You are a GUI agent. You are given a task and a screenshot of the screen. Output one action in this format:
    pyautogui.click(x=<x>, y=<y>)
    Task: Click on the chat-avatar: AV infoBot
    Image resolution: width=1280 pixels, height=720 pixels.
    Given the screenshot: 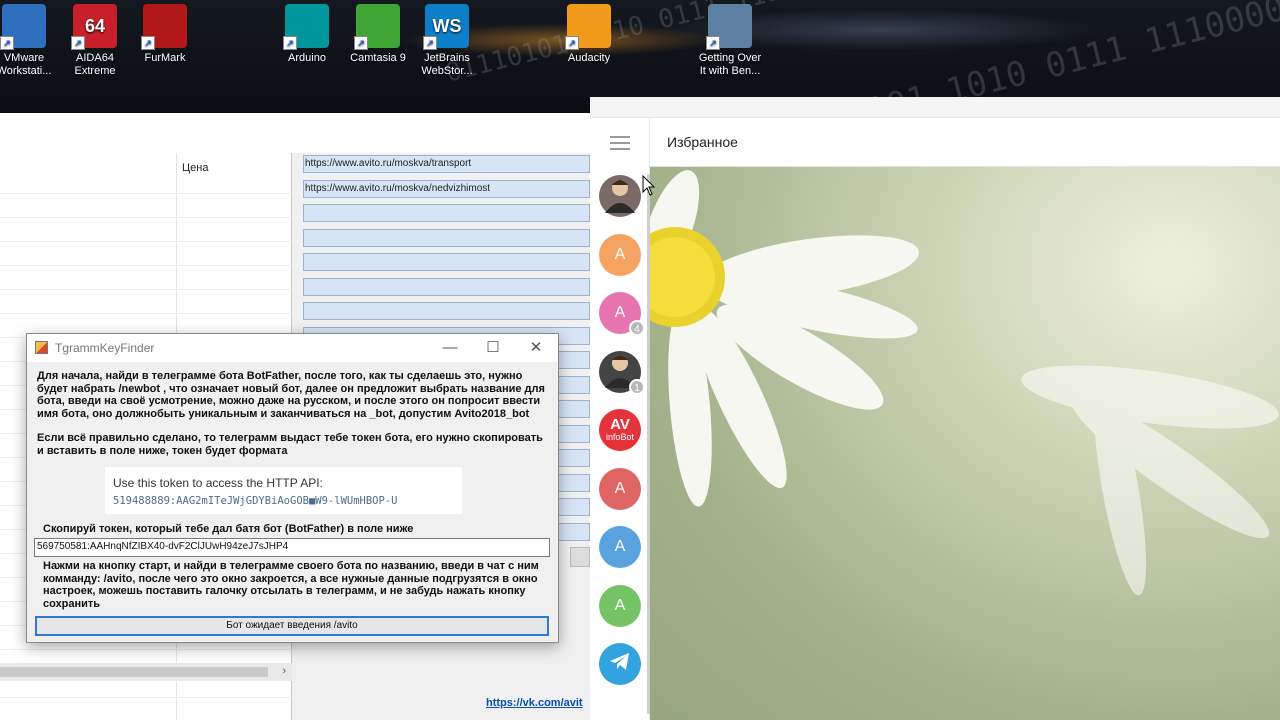 What is the action you would take?
    pyautogui.click(x=620, y=430)
    